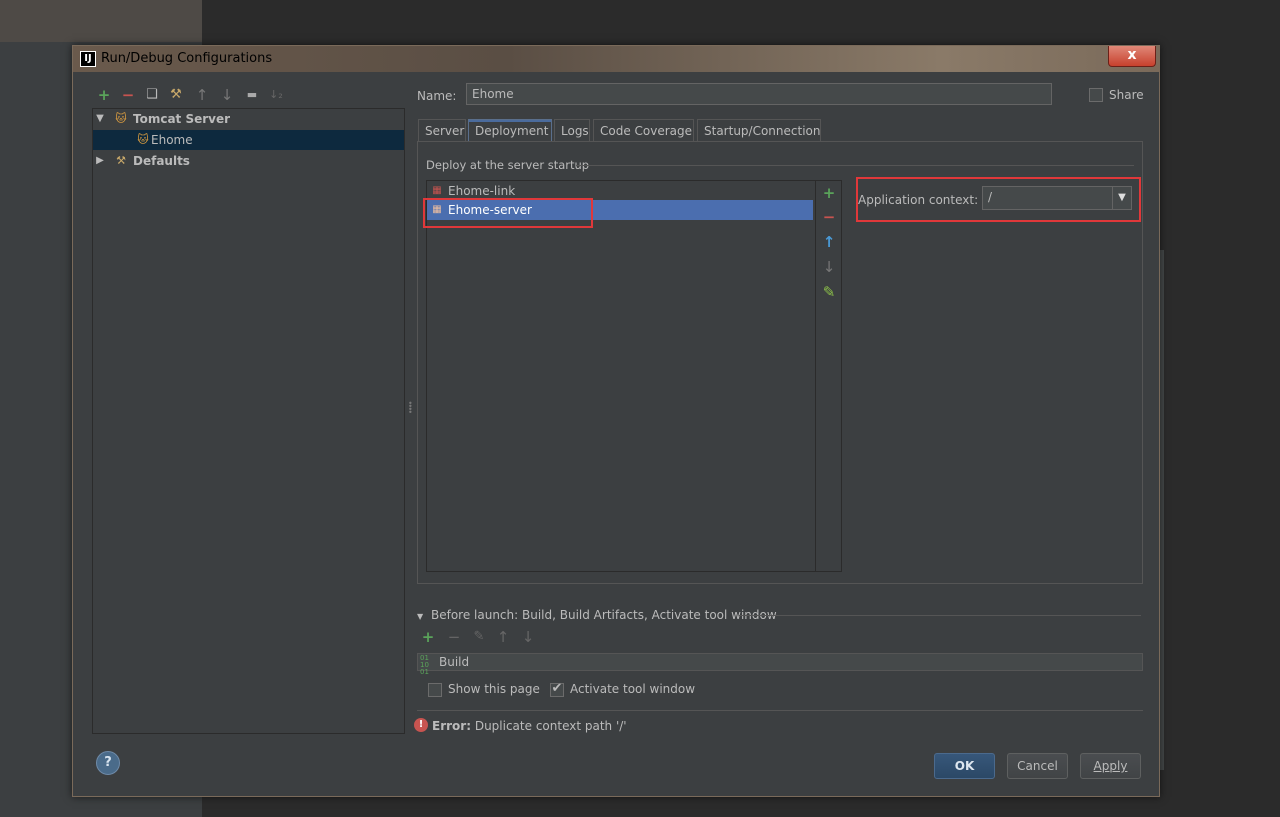 The height and width of the screenshot is (817, 1280). What do you see at coordinates (1096, 95) in the screenshot?
I see `share-checkbox` at bounding box center [1096, 95].